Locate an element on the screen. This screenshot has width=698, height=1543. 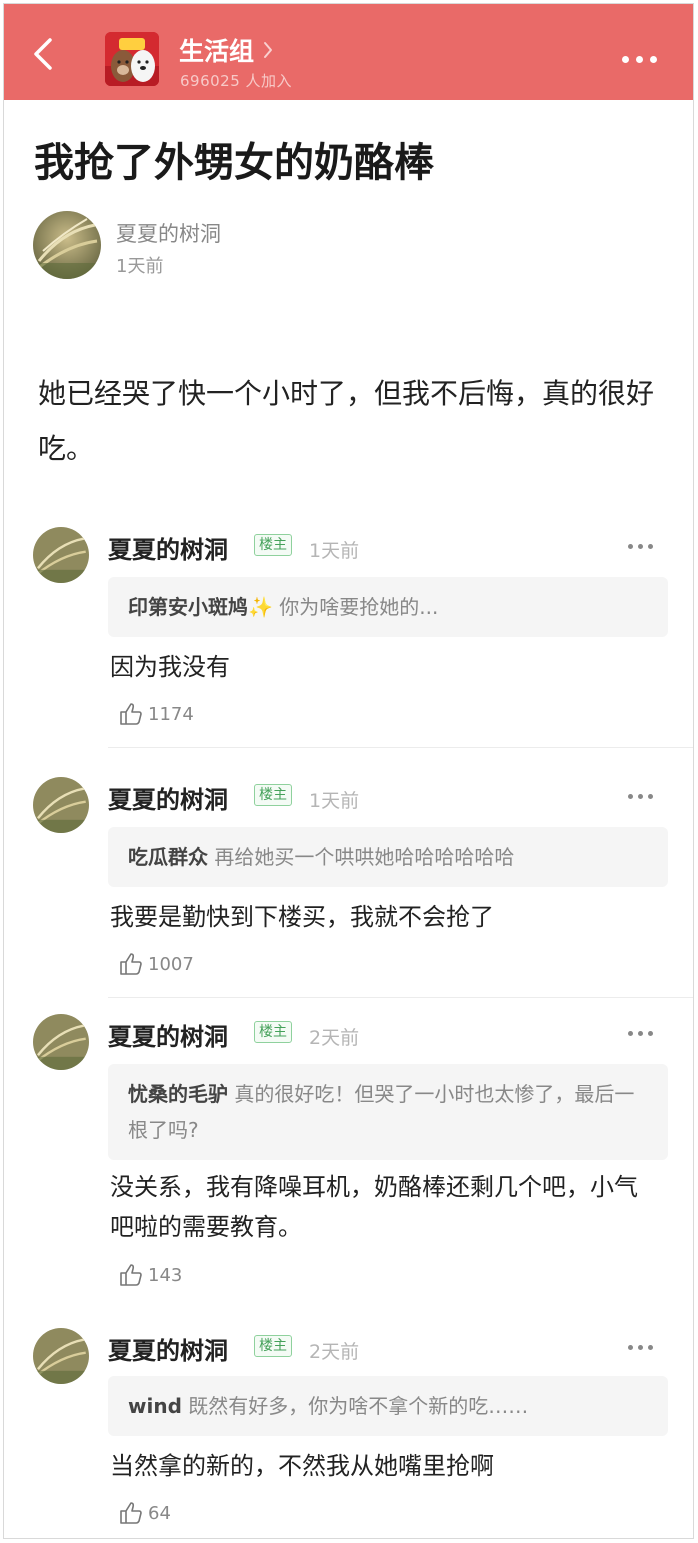
quoted-comment: 吃瓜群众 再给她买一个哄哄她哈哈哈哈哈哈 is located at coordinates (388, 857).